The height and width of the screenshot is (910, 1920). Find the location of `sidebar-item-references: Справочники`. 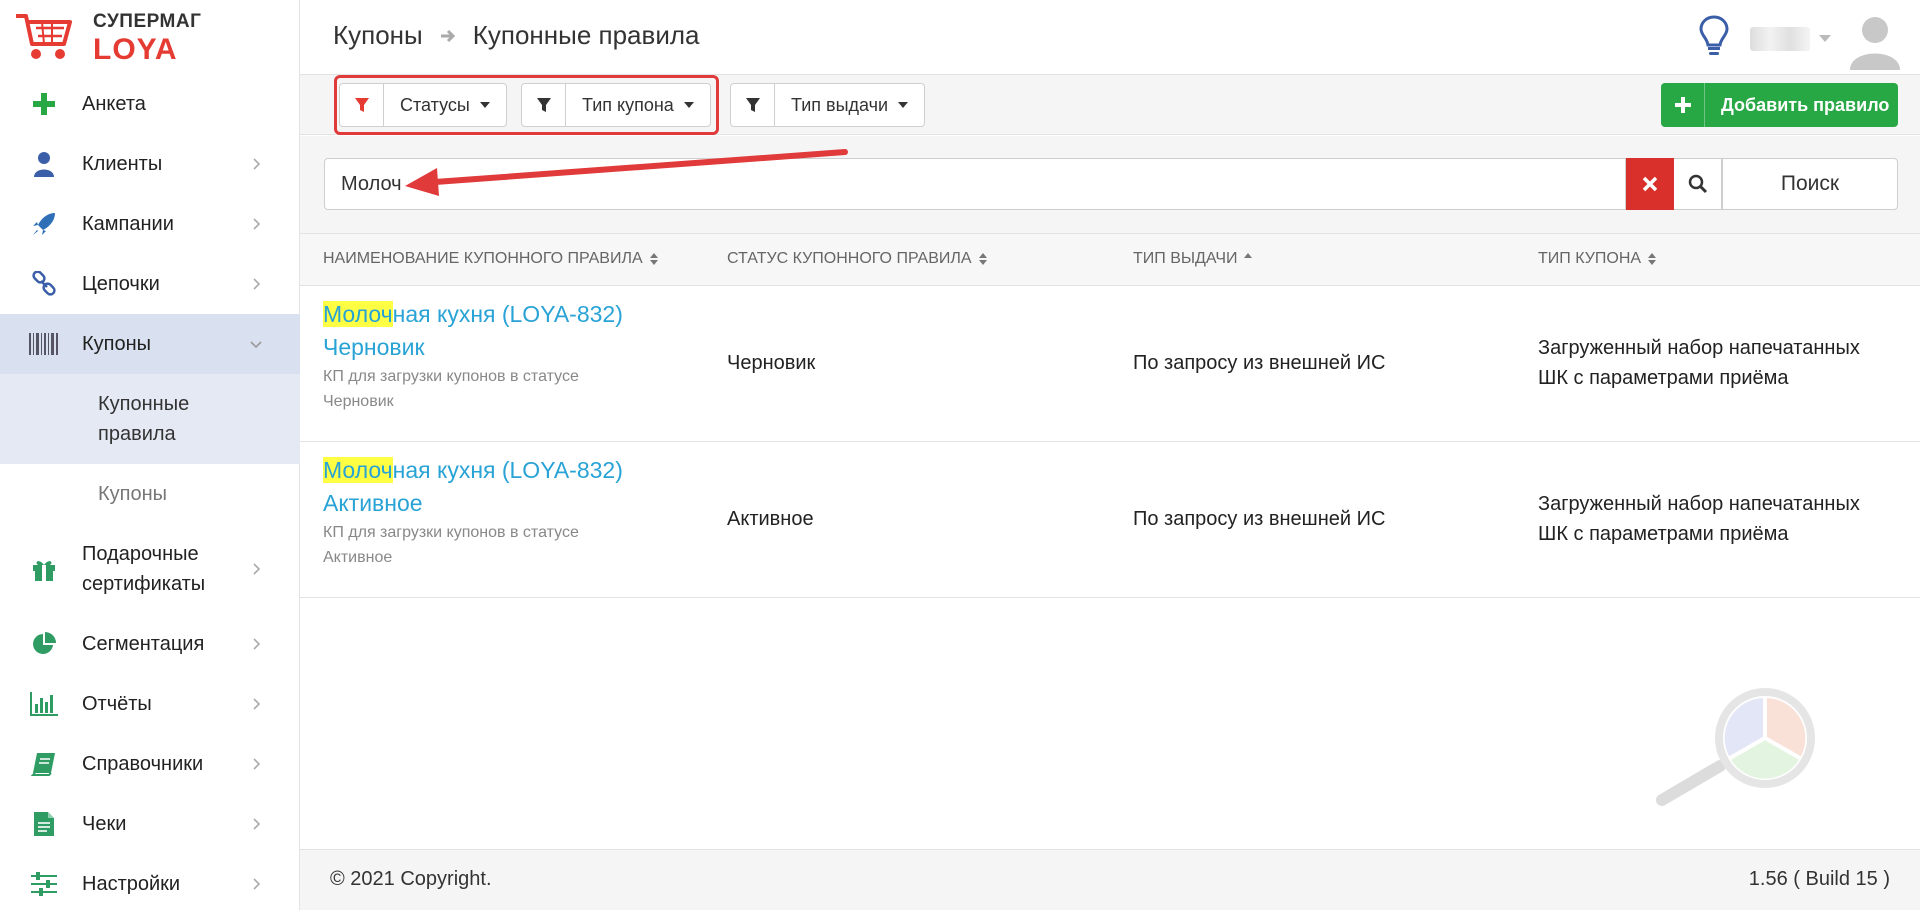

sidebar-item-references: Справочники is located at coordinates (150, 764).